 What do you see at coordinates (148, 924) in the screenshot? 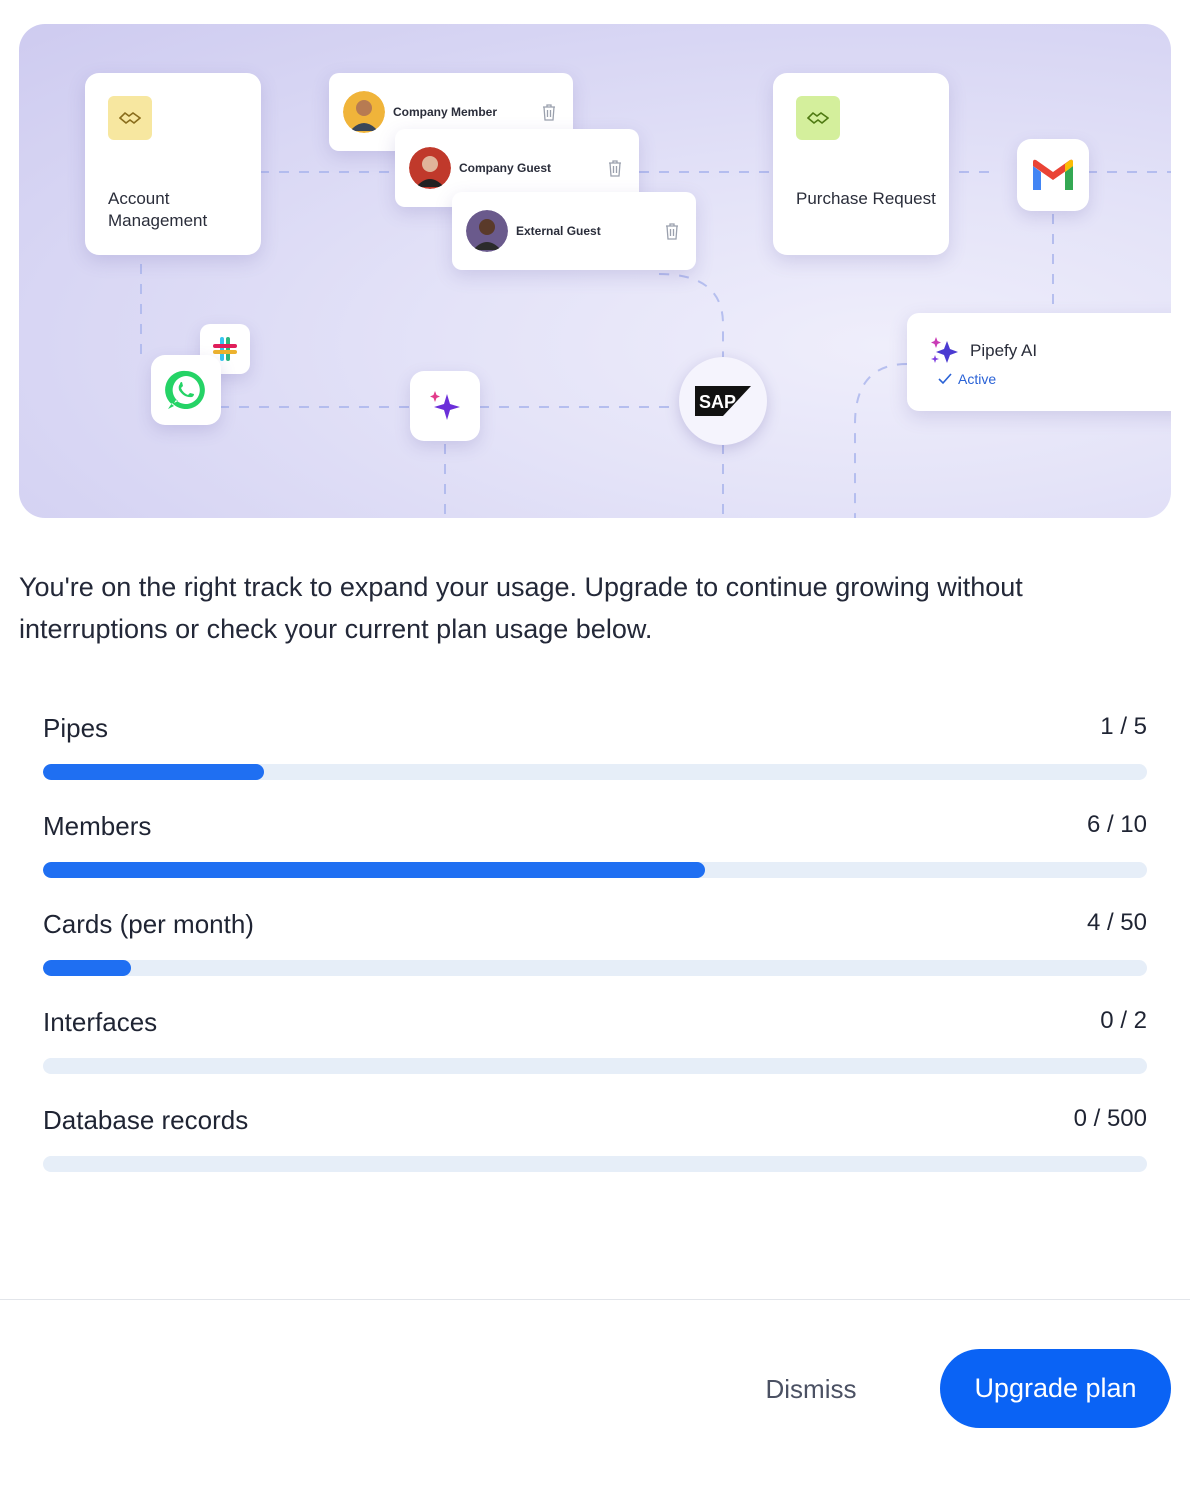
I see `usage-label: Cards (per month)` at bounding box center [148, 924].